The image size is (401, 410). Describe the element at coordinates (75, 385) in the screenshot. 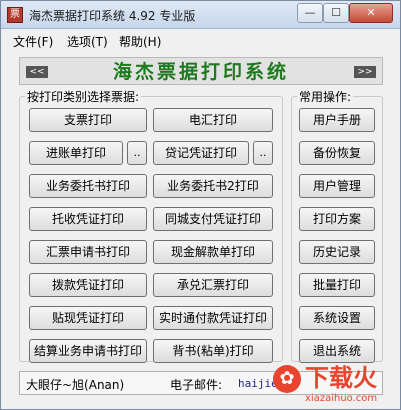

I see `author-text: 大眼仔~旭(Anan)` at that location.